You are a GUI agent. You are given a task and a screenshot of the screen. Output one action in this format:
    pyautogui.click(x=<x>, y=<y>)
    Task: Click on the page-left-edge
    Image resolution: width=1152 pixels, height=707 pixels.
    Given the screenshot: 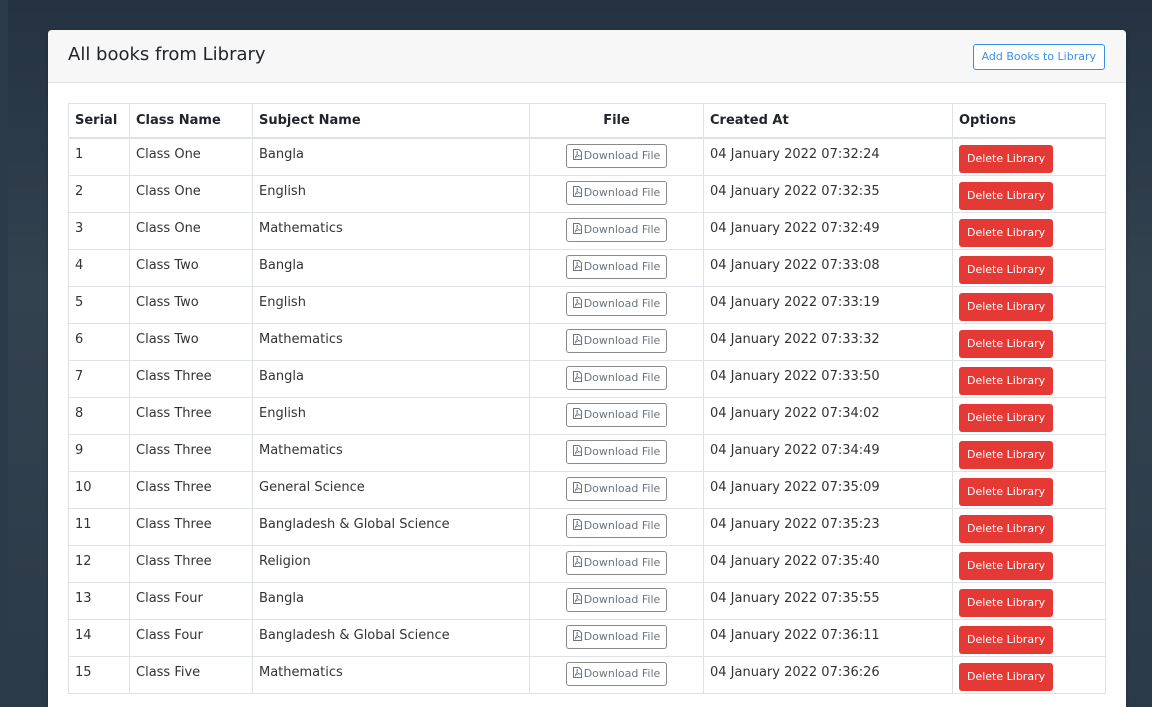 What is the action you would take?
    pyautogui.click(x=4, y=353)
    